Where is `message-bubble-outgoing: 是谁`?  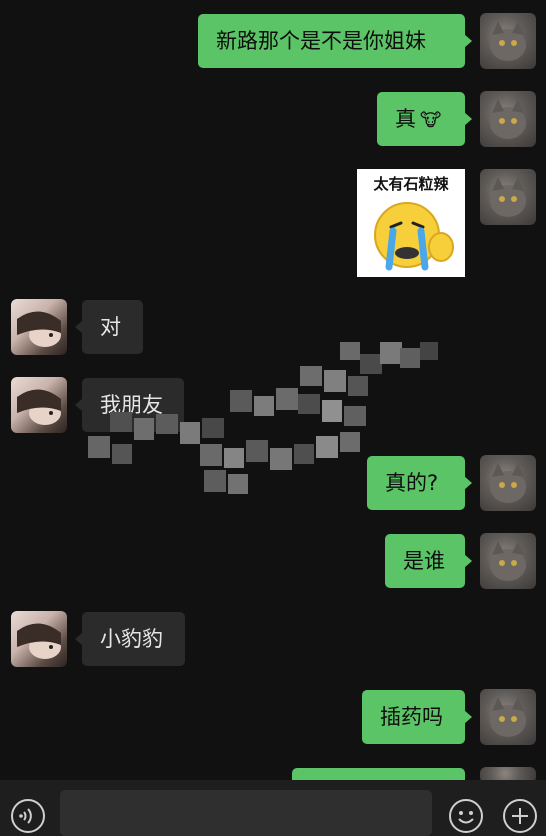
message-bubble-outgoing: 是谁 is located at coordinates (428, 561).